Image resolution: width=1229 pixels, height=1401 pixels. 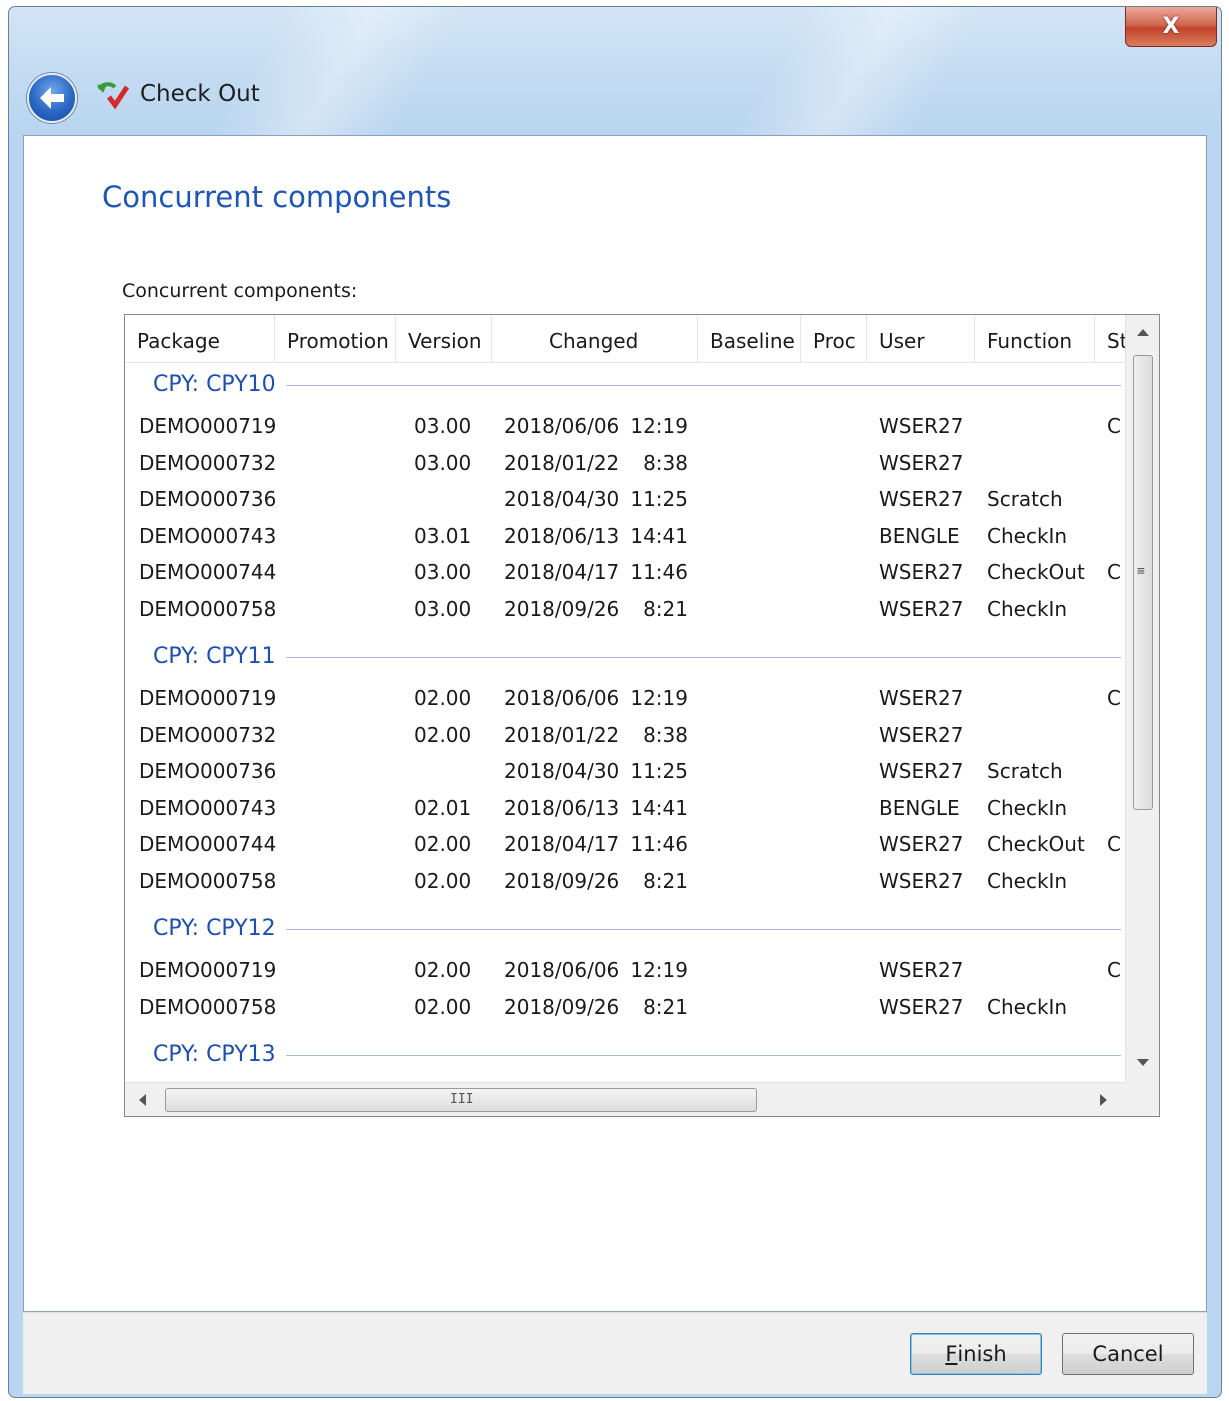 What do you see at coordinates (1143, 582) in the screenshot?
I see `vertical-scroll-thumb: ≡` at bounding box center [1143, 582].